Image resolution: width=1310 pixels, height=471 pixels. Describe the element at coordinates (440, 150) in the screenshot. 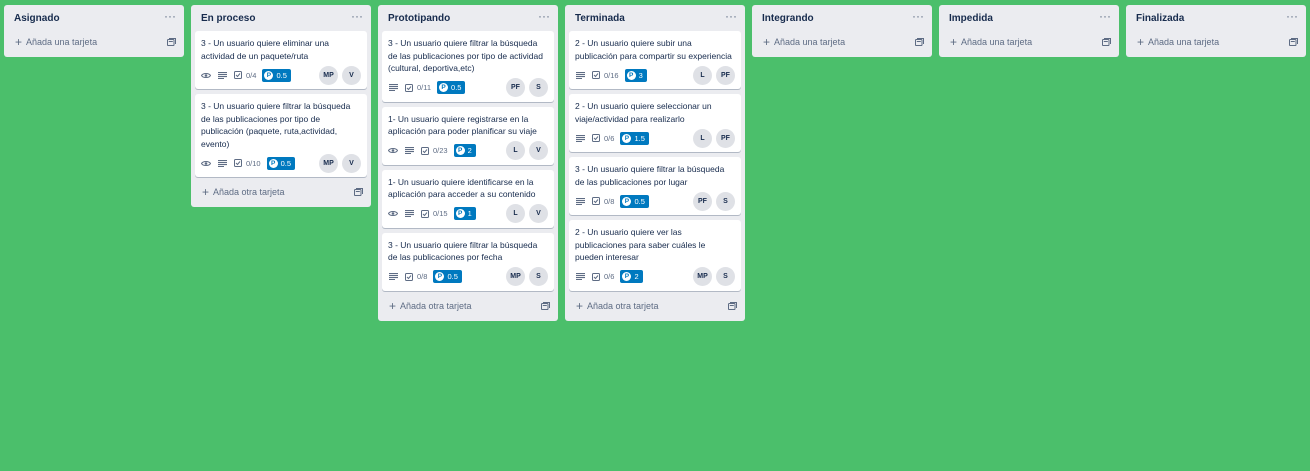

I see `checklist-count: 0/23` at that location.